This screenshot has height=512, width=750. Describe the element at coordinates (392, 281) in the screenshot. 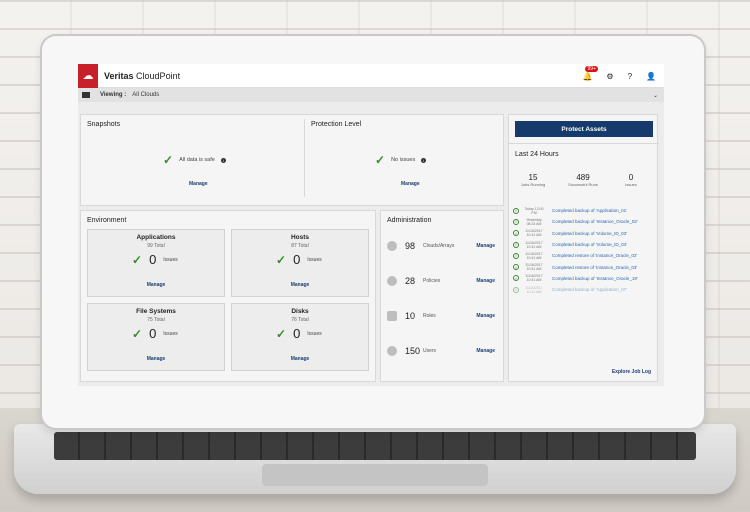

I see `policy-icon` at that location.